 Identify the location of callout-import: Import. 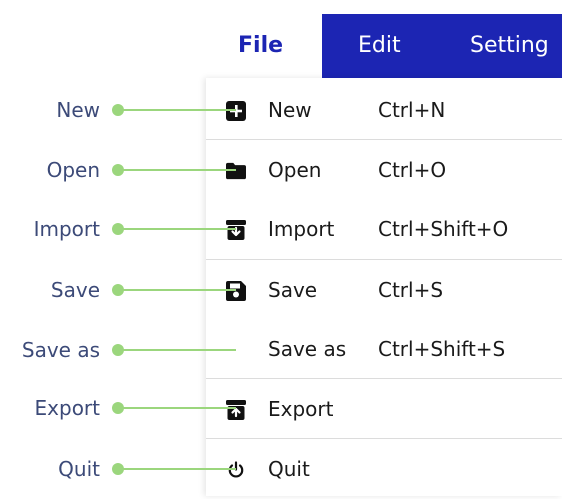
(120, 229).